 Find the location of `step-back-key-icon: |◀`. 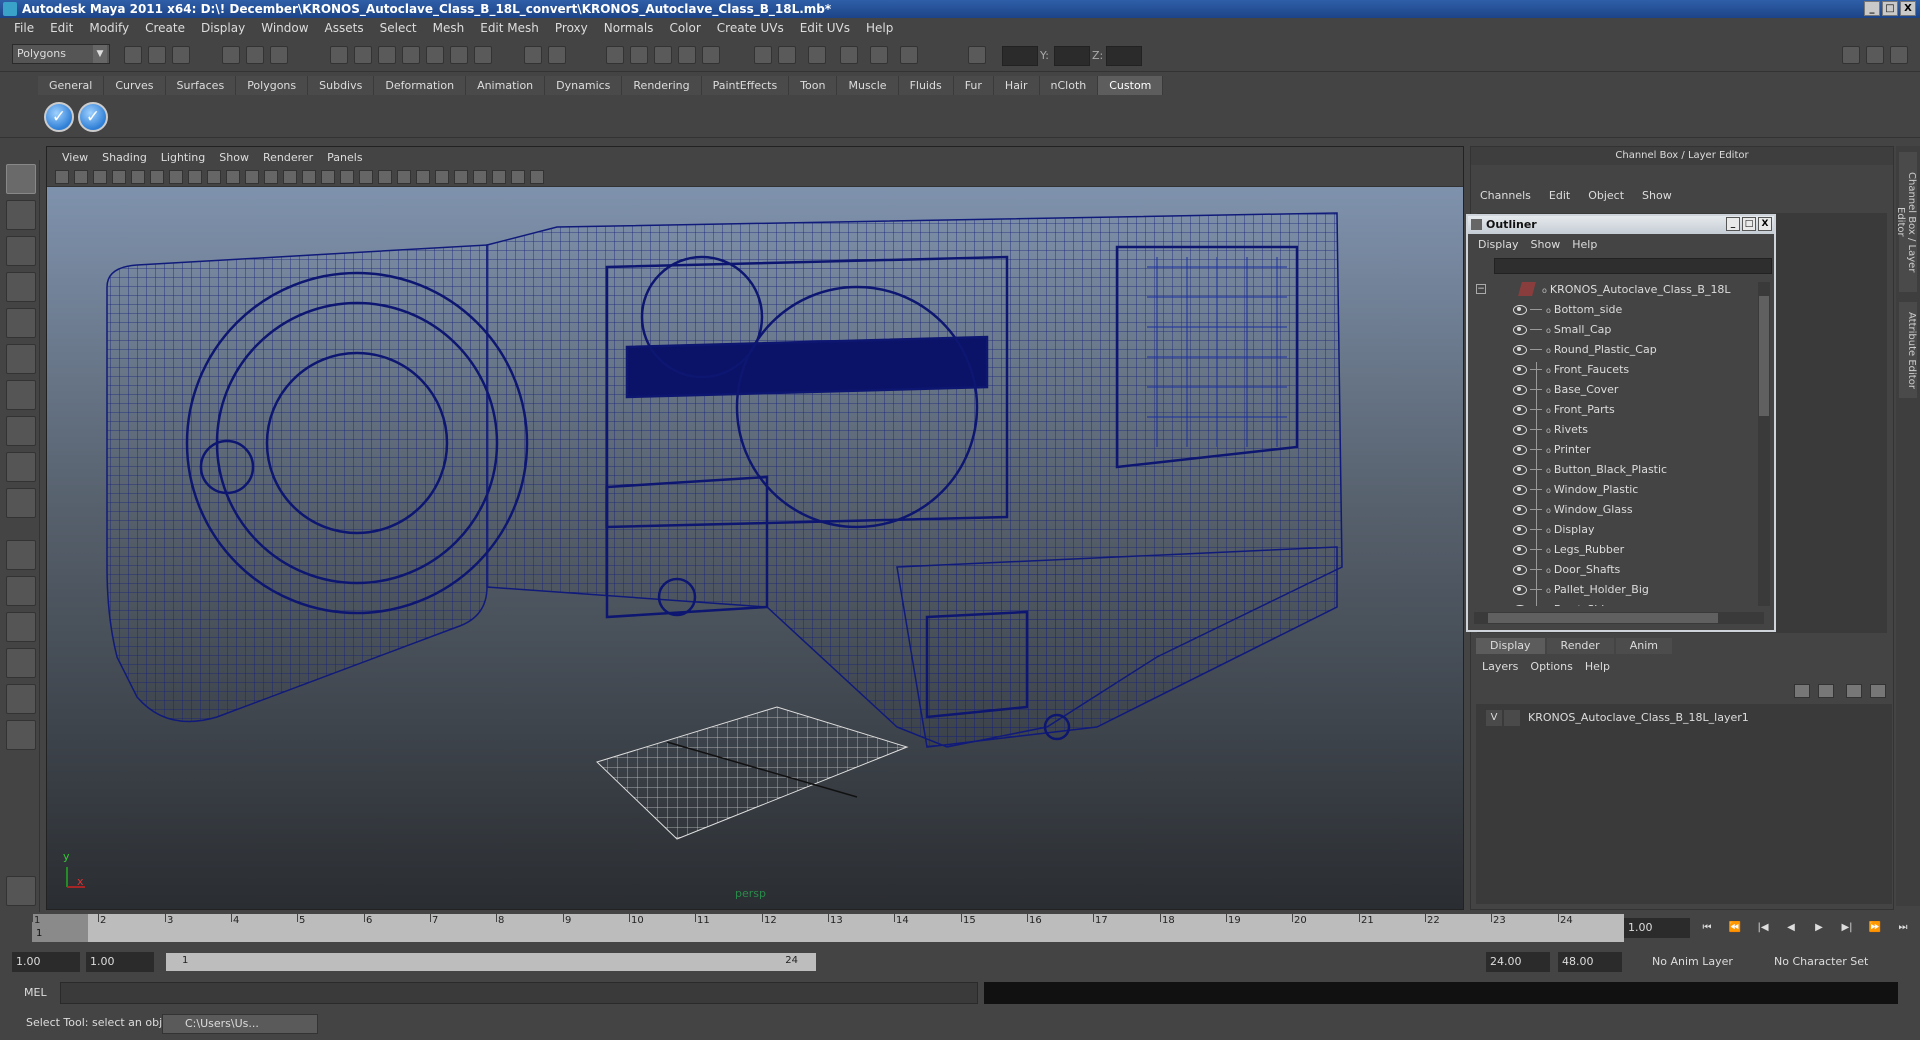

step-back-key-icon: |◀ is located at coordinates (1763, 928).